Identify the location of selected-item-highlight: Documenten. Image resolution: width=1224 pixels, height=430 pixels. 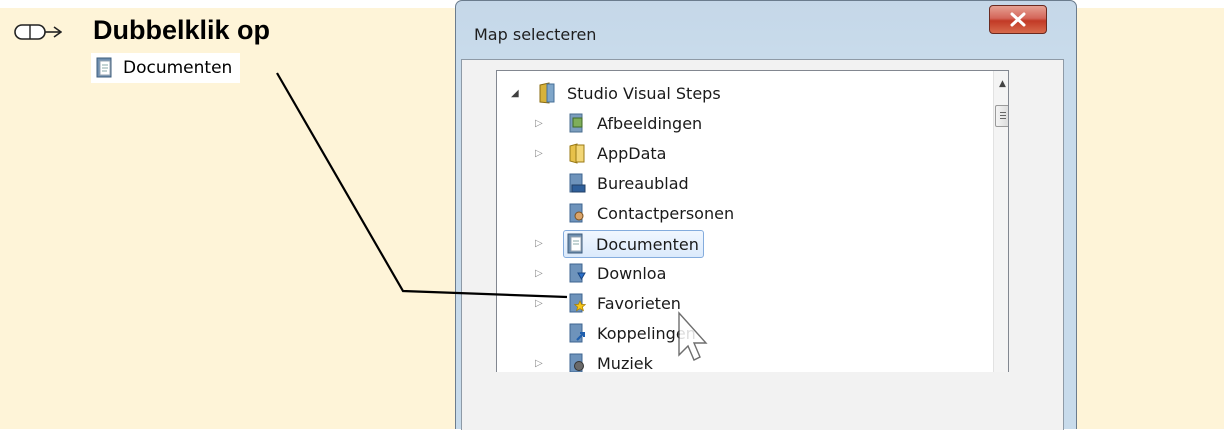
(633, 244).